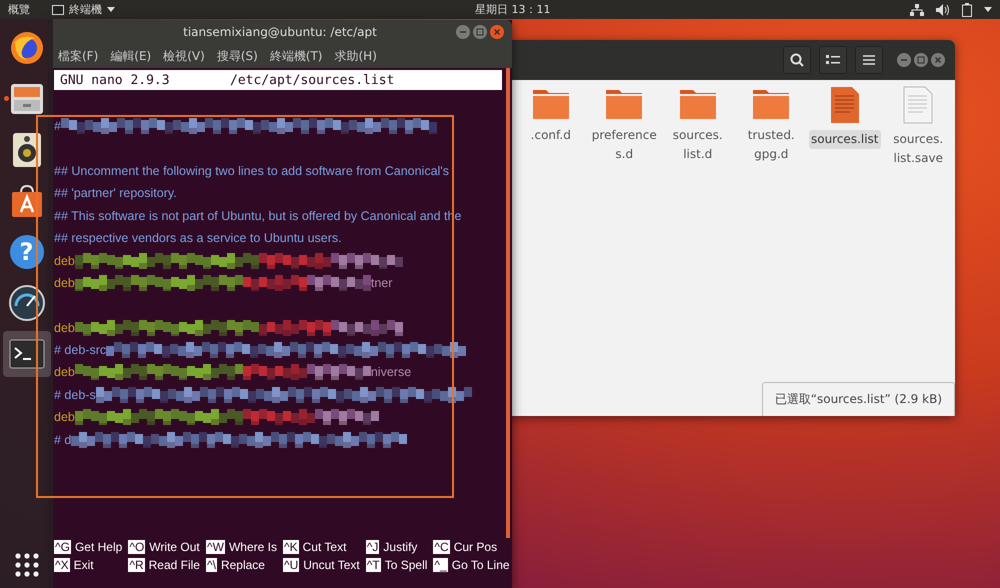 Image resolution: width=1000 pixels, height=588 pixels. Describe the element at coordinates (252, 547) in the screenshot. I see `shortcut-label: Where Is` at that location.